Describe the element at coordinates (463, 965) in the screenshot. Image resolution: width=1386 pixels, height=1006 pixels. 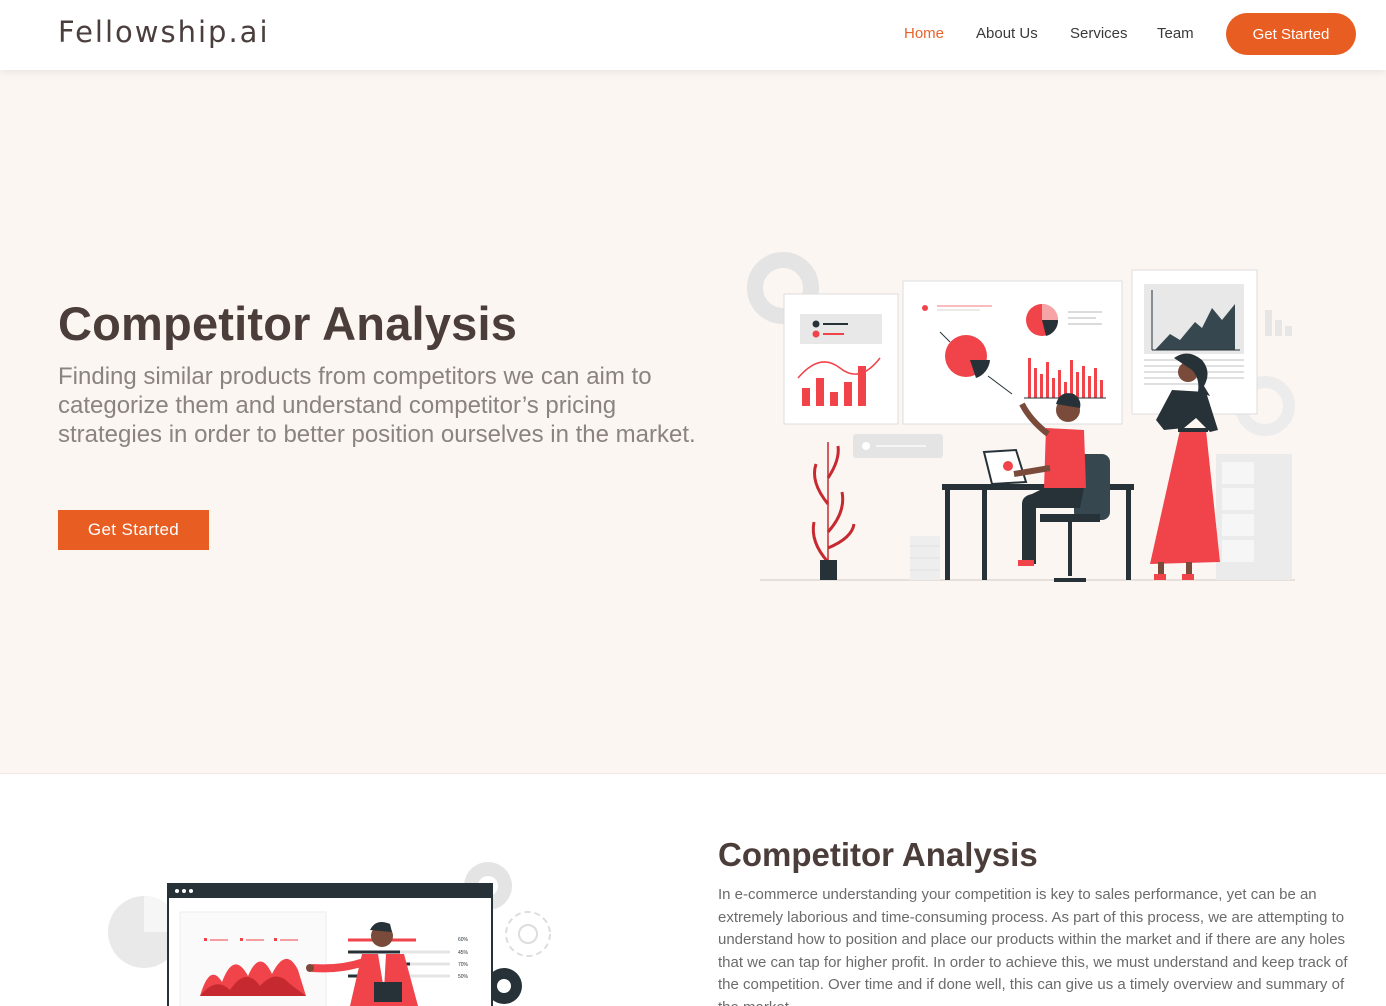
I see `illustration-label-3: 70%` at that location.